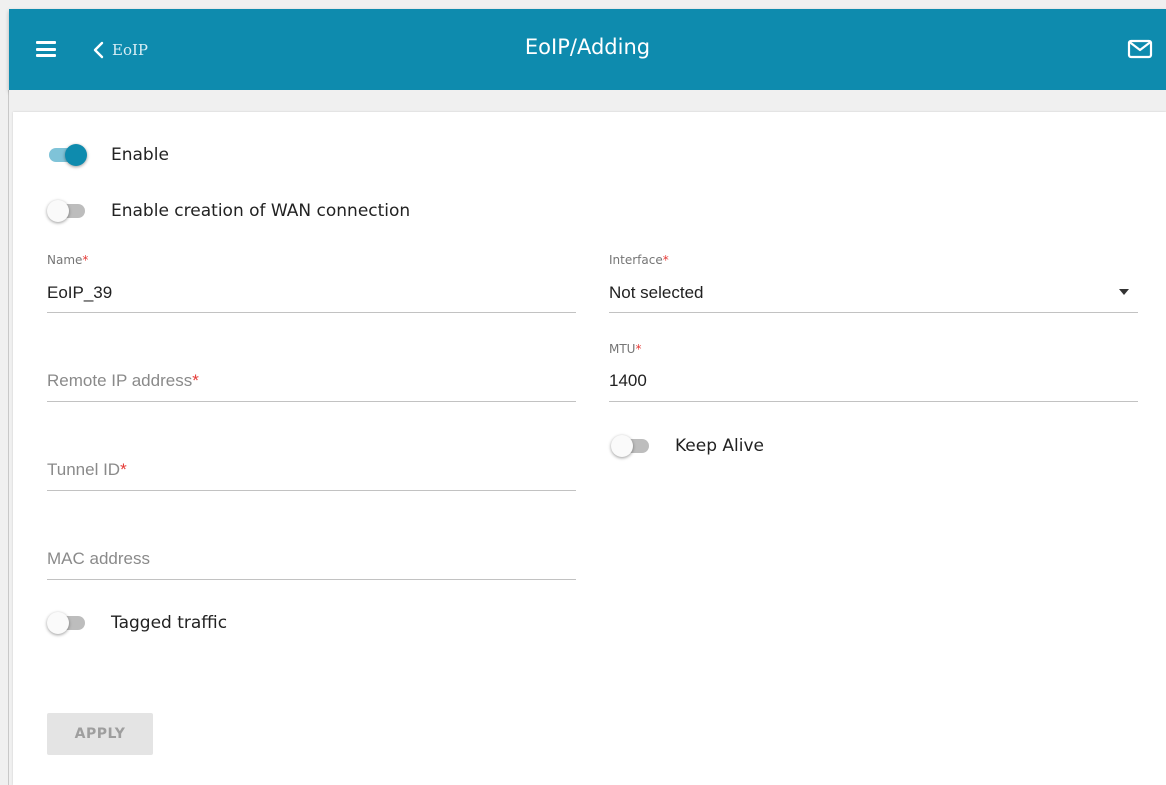 The width and height of the screenshot is (1166, 785). What do you see at coordinates (630, 446) in the screenshot?
I see `keep-alive-switch` at bounding box center [630, 446].